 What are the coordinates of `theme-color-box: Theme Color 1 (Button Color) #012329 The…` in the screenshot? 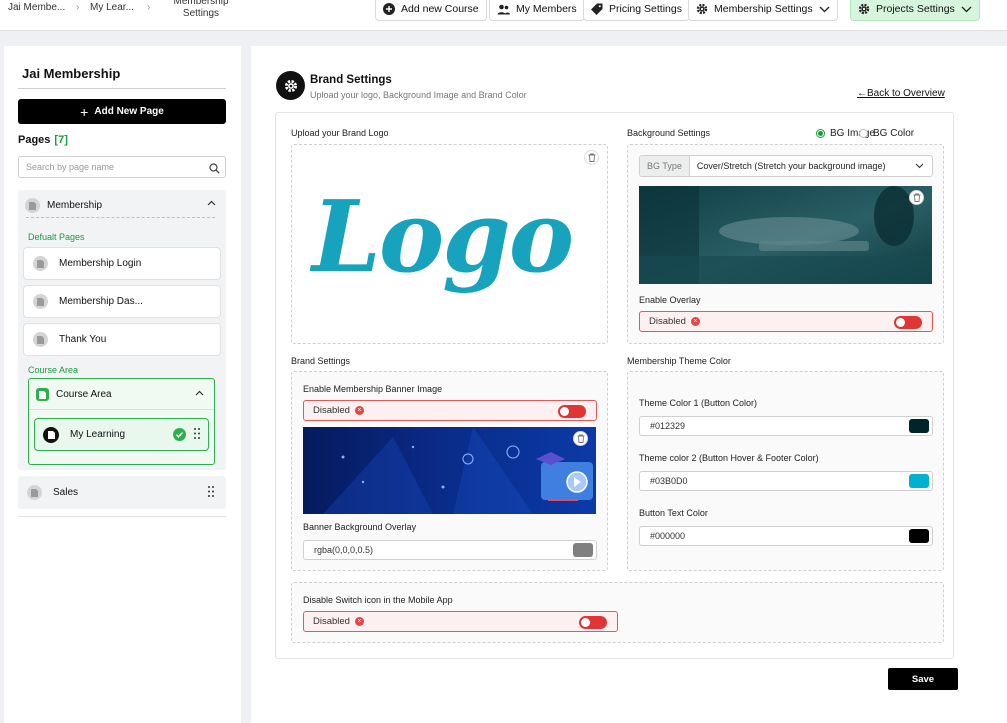 It's located at (785, 471).